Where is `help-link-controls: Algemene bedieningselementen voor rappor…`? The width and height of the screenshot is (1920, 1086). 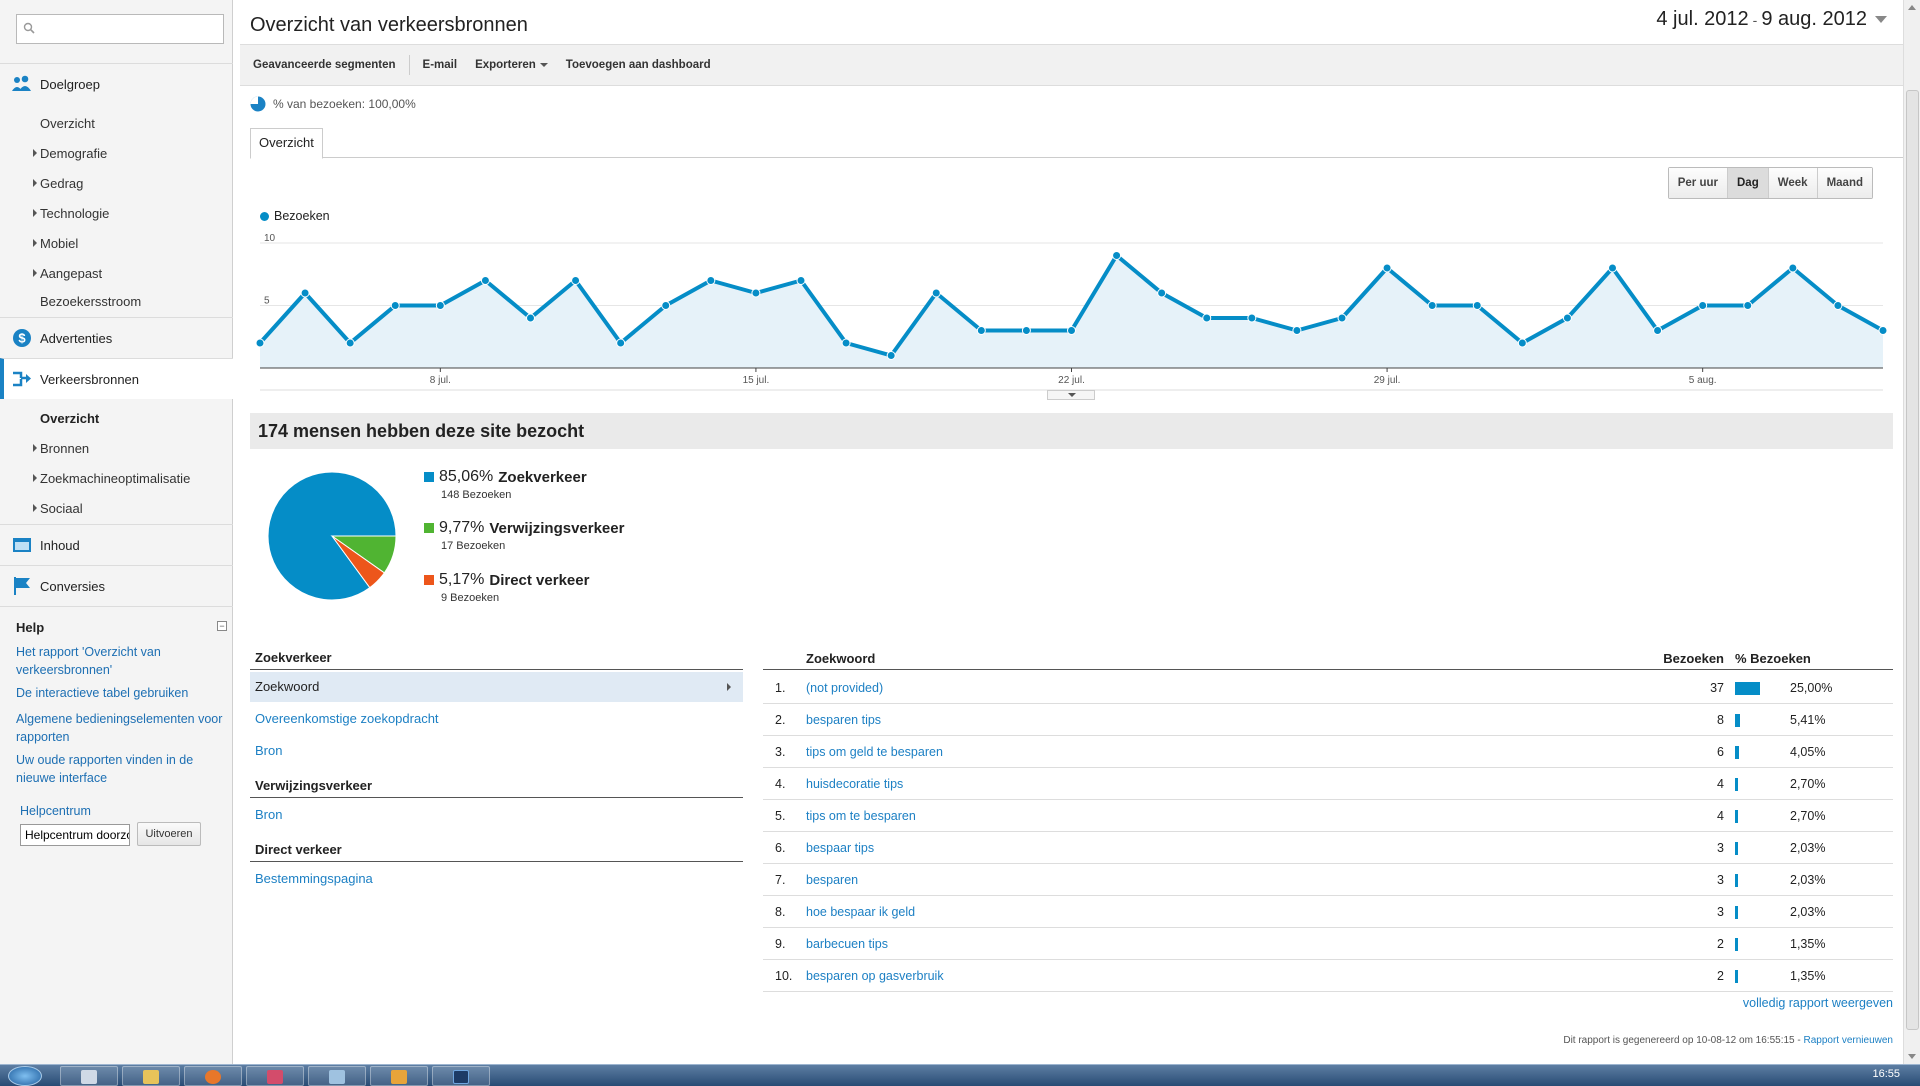 help-link-controls: Algemene bedieningselementen voor rappor… is located at coordinates (123, 728).